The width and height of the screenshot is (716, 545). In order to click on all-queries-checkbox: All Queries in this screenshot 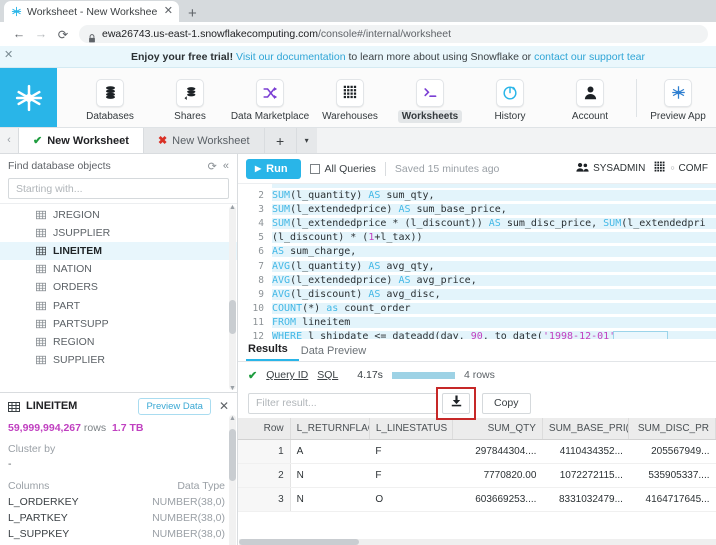, I will do `click(342, 169)`.